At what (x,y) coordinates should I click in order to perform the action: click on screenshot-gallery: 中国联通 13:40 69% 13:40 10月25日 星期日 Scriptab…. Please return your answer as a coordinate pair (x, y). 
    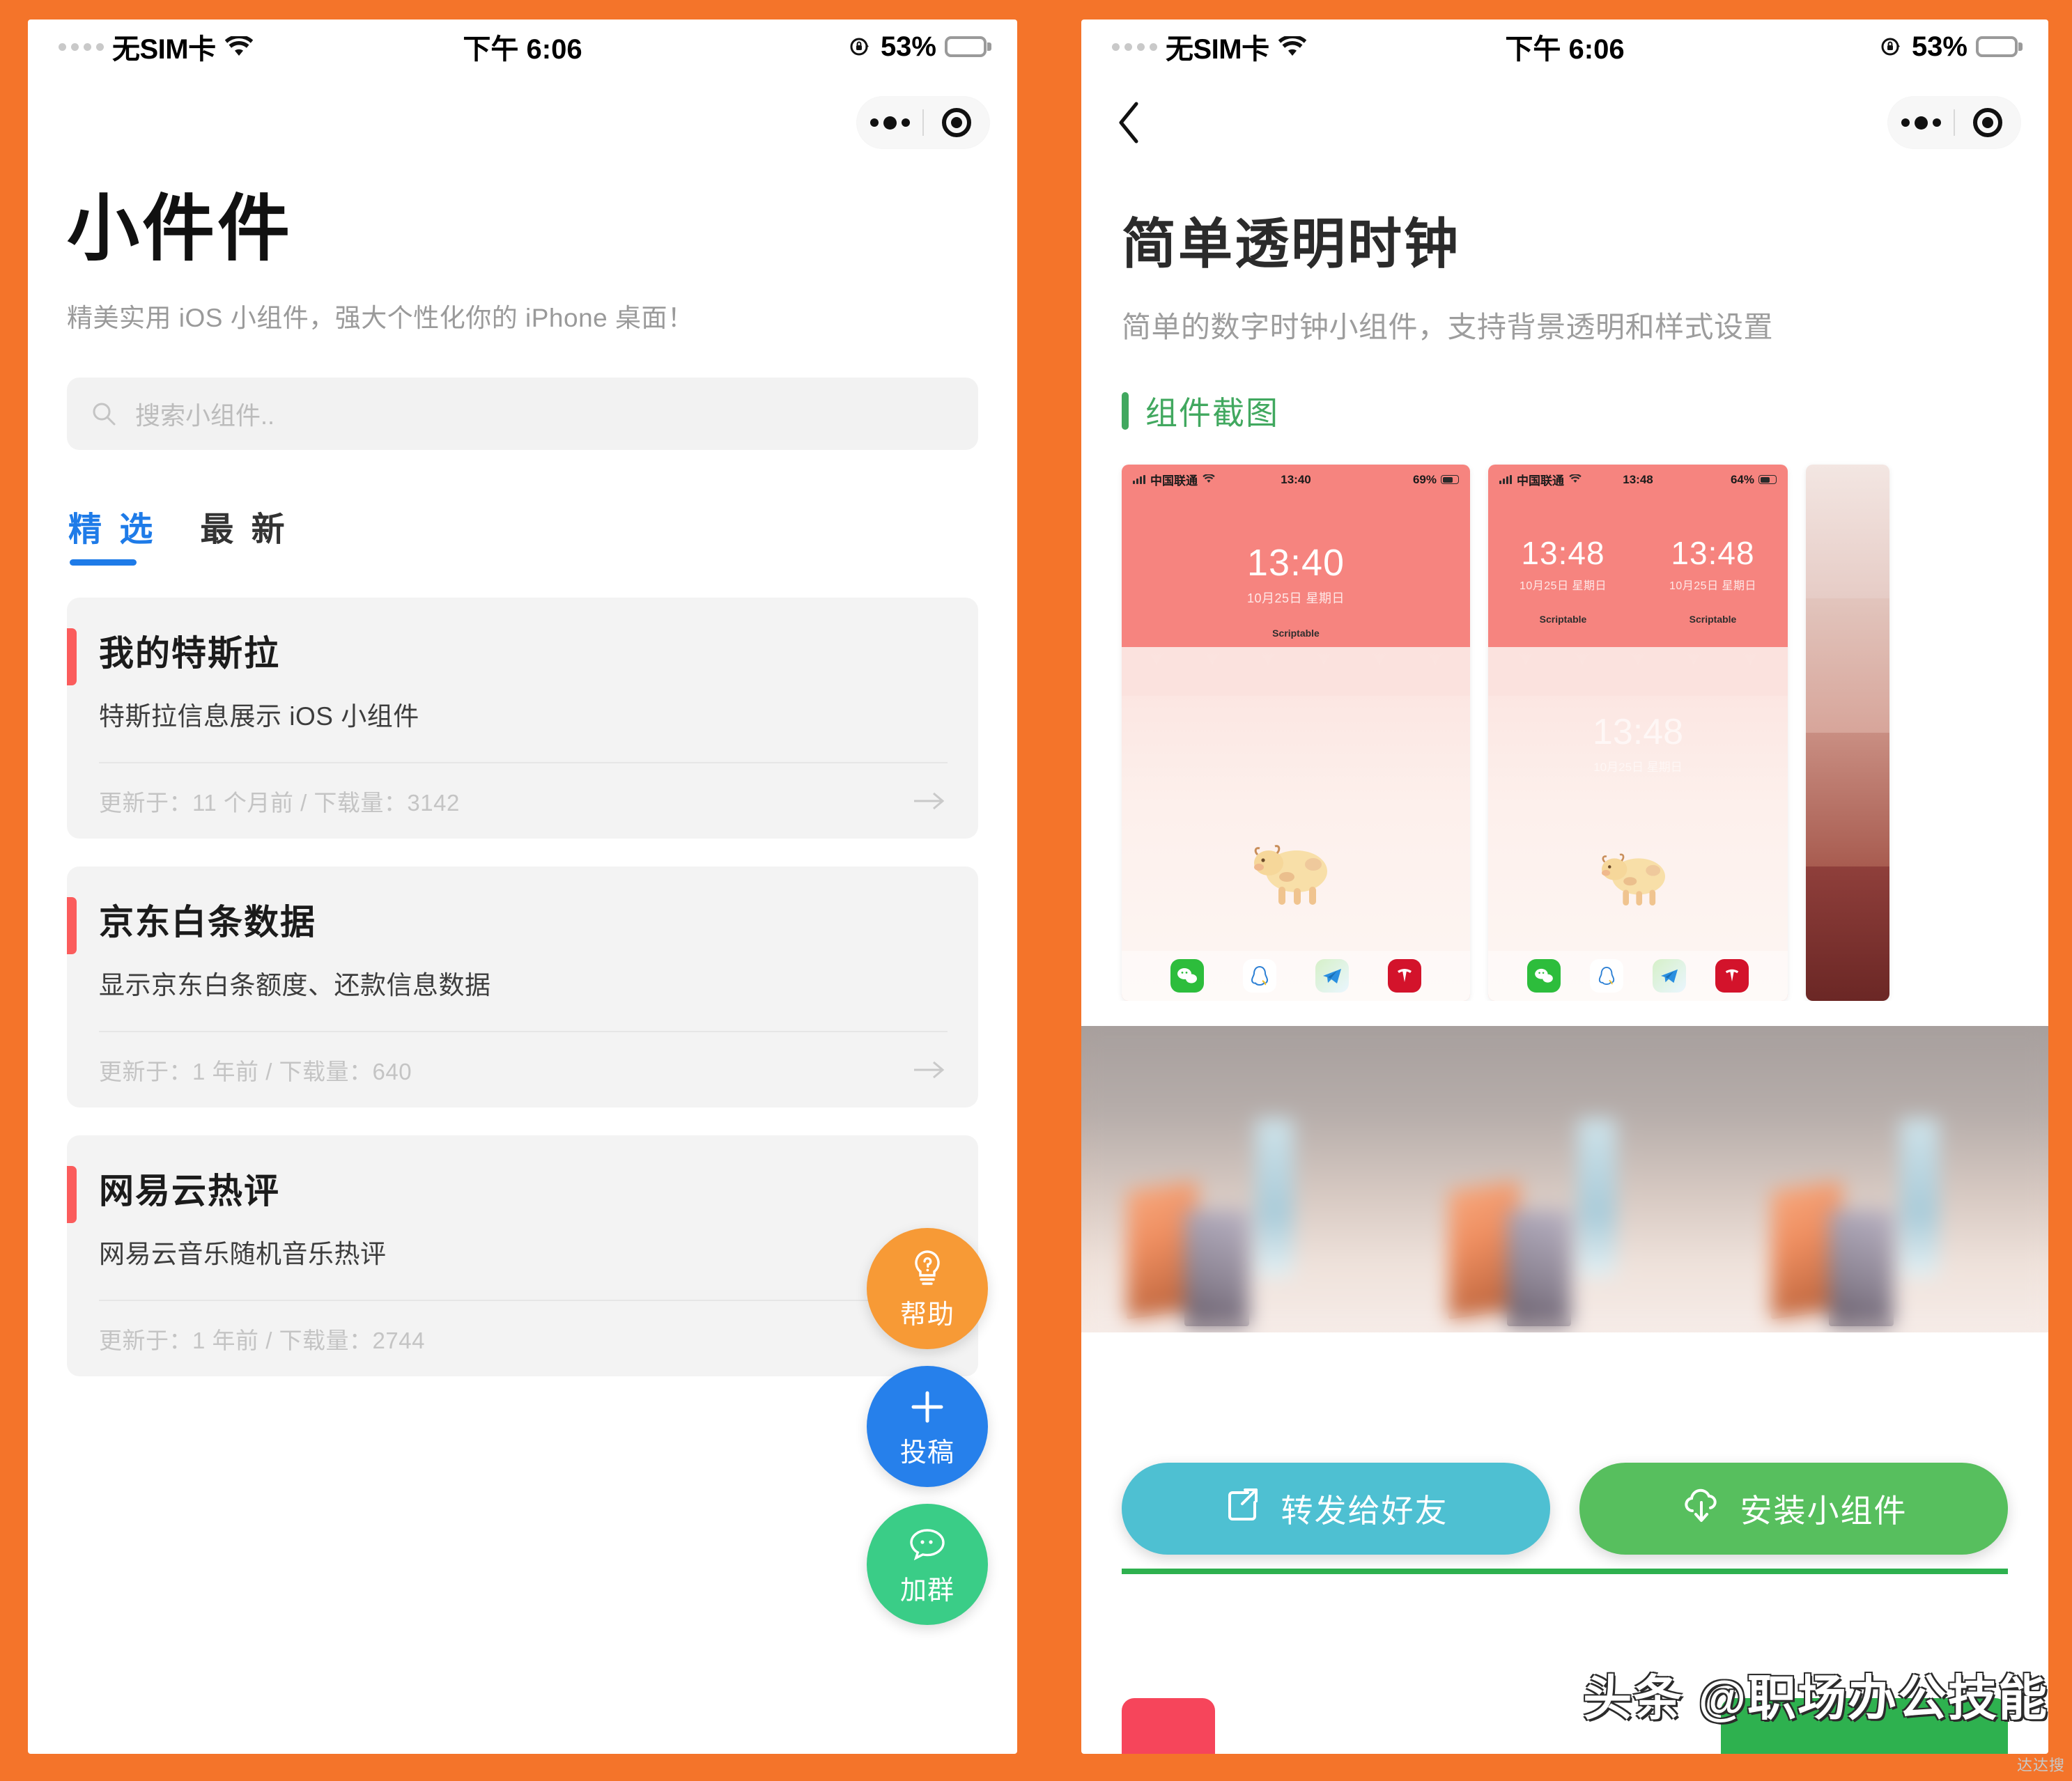
    Looking at the image, I should click on (1565, 717).